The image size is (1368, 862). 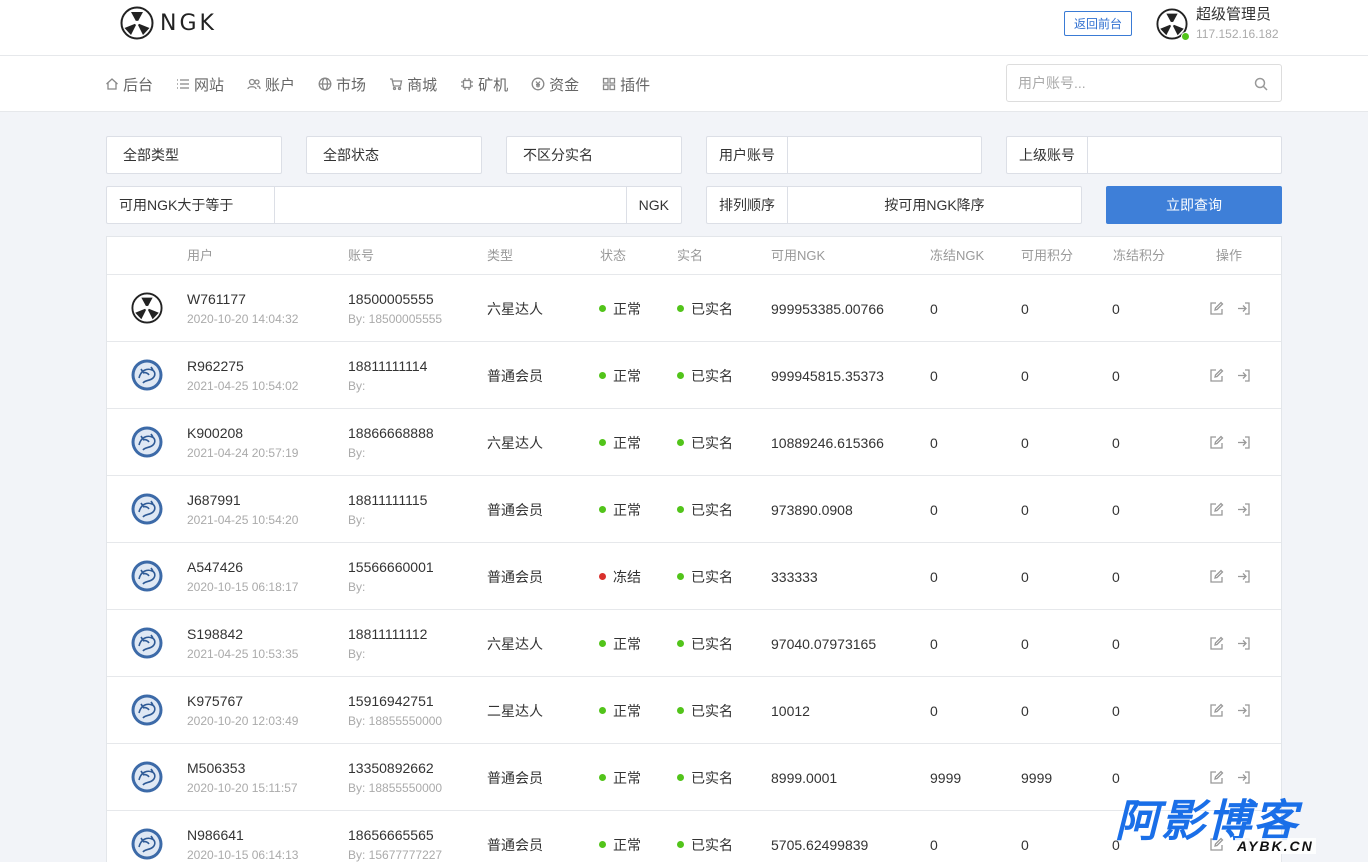 What do you see at coordinates (391, 433) in the screenshot?
I see `account-number: 18866668888` at bounding box center [391, 433].